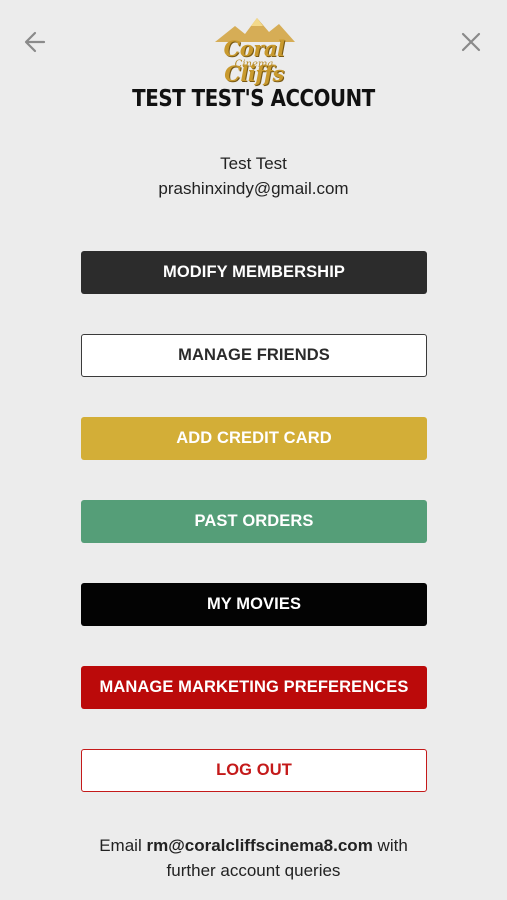 Image resolution: width=507 pixels, height=900 pixels. I want to click on manage-friends-label: MANAGE FRIENDS, so click(254, 355).